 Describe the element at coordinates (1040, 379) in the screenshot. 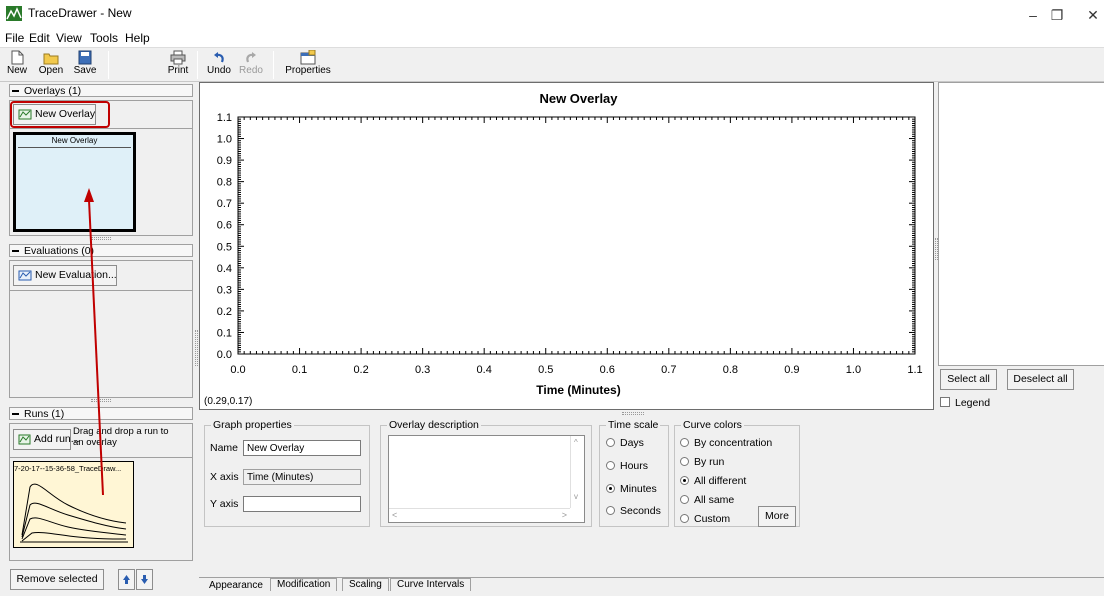

I see `deselect-all-button: Deselect all` at that location.